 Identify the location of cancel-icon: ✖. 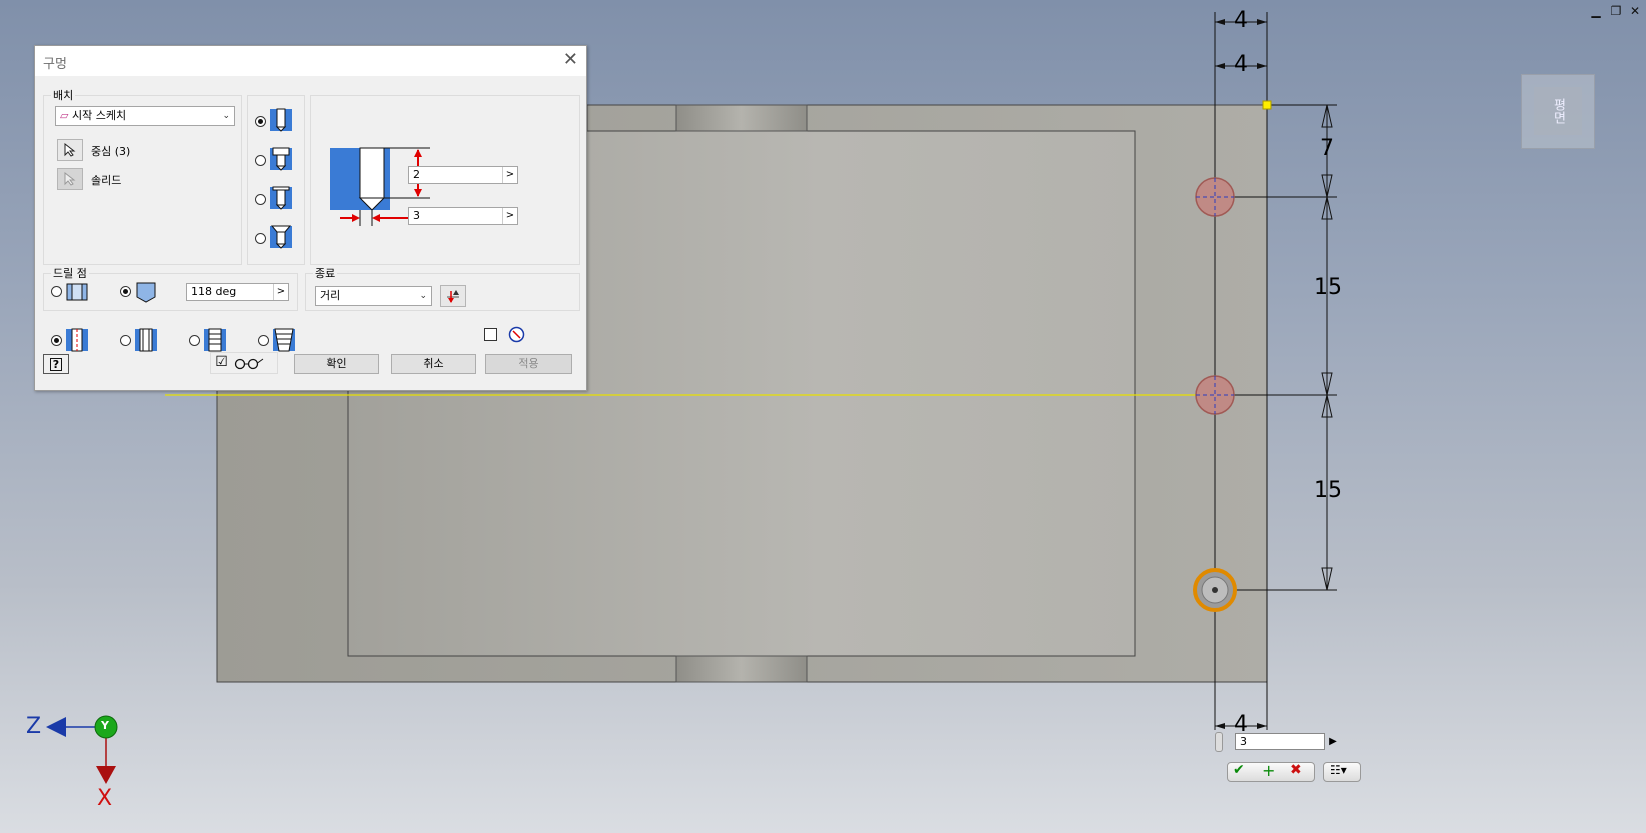
(1296, 770).